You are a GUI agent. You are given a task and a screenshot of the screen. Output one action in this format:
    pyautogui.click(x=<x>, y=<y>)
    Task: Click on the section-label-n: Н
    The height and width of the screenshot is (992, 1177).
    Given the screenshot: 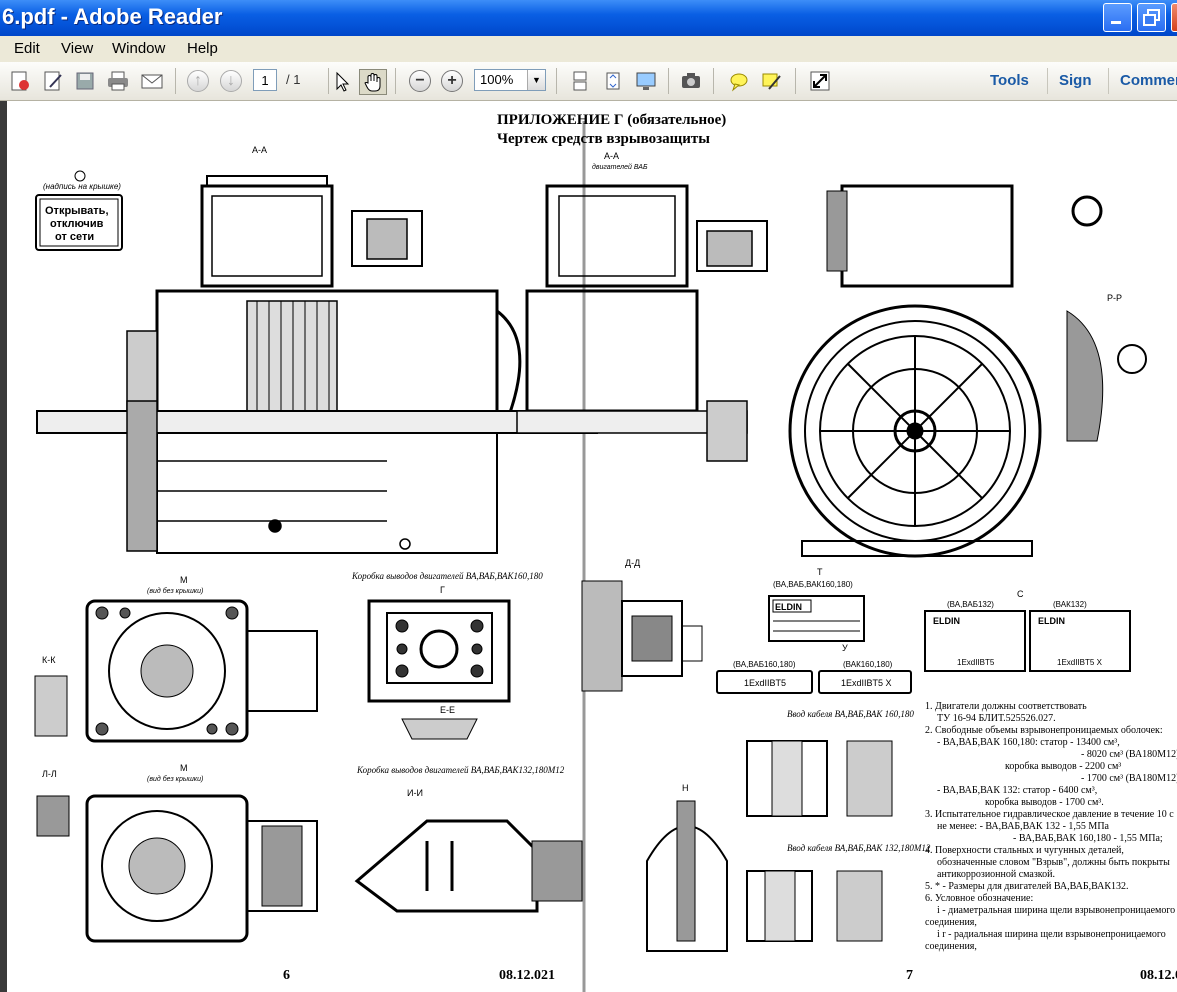 What is the action you would take?
    pyautogui.click(x=685, y=788)
    